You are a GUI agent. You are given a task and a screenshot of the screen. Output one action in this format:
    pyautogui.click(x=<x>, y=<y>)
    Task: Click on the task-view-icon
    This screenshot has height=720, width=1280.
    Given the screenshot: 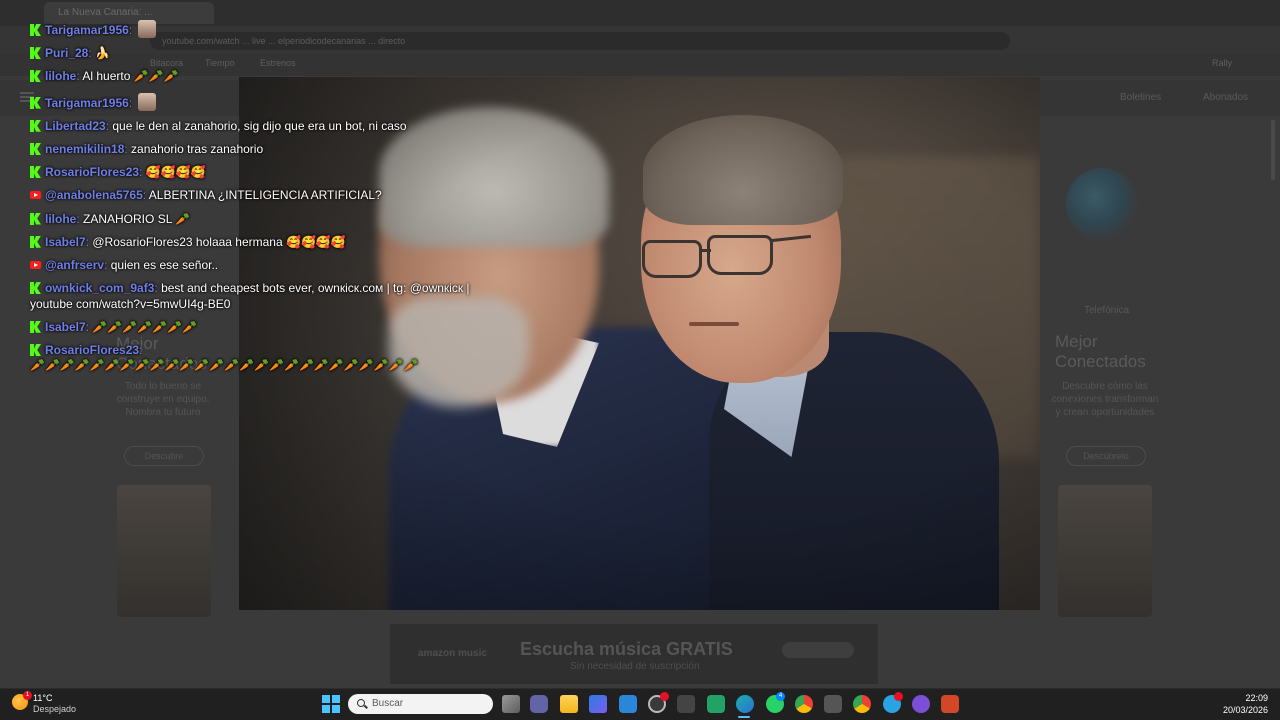 What is the action you would take?
    pyautogui.click(x=511, y=704)
    